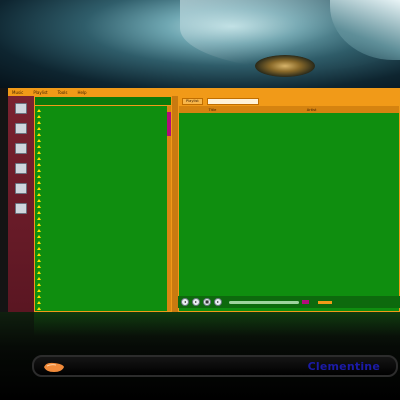 The width and height of the screenshot is (400, 400). I want to click on playlist-search-input, so click(232, 101).